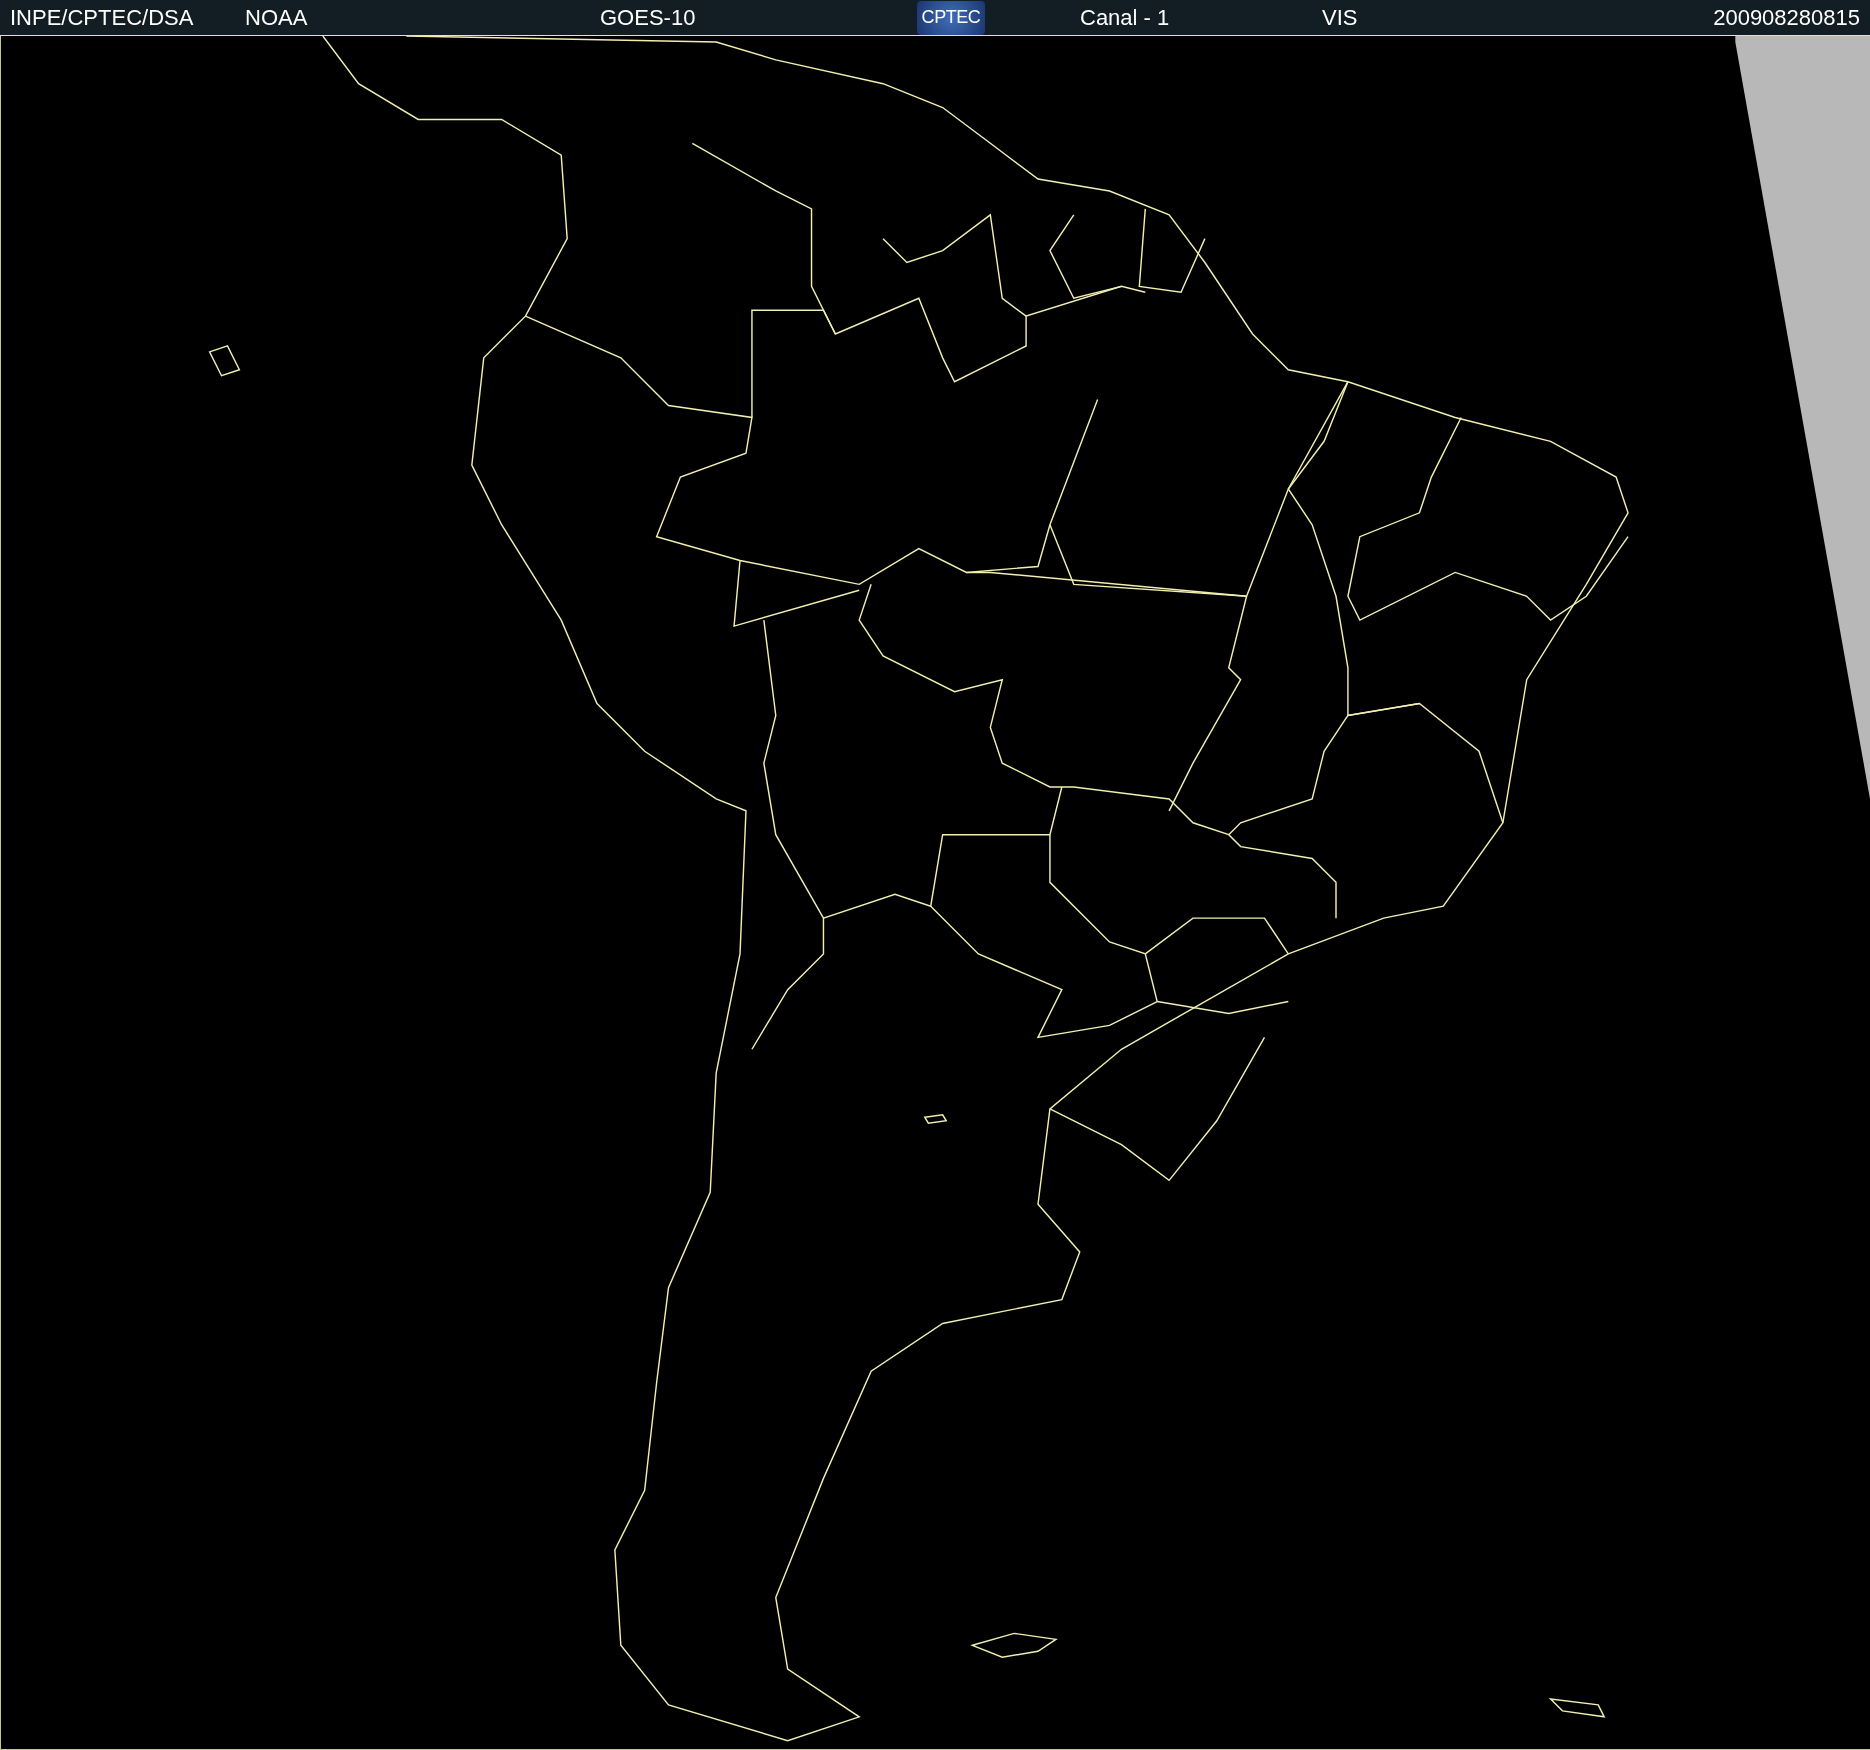 The height and width of the screenshot is (1750, 1870). Describe the element at coordinates (648, 18) in the screenshot. I see `header-label: GOES-10` at that location.